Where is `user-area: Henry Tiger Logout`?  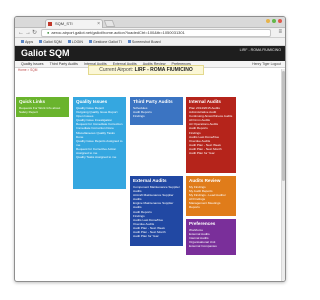 user-area: Henry Tiger Logout is located at coordinates (266, 64).